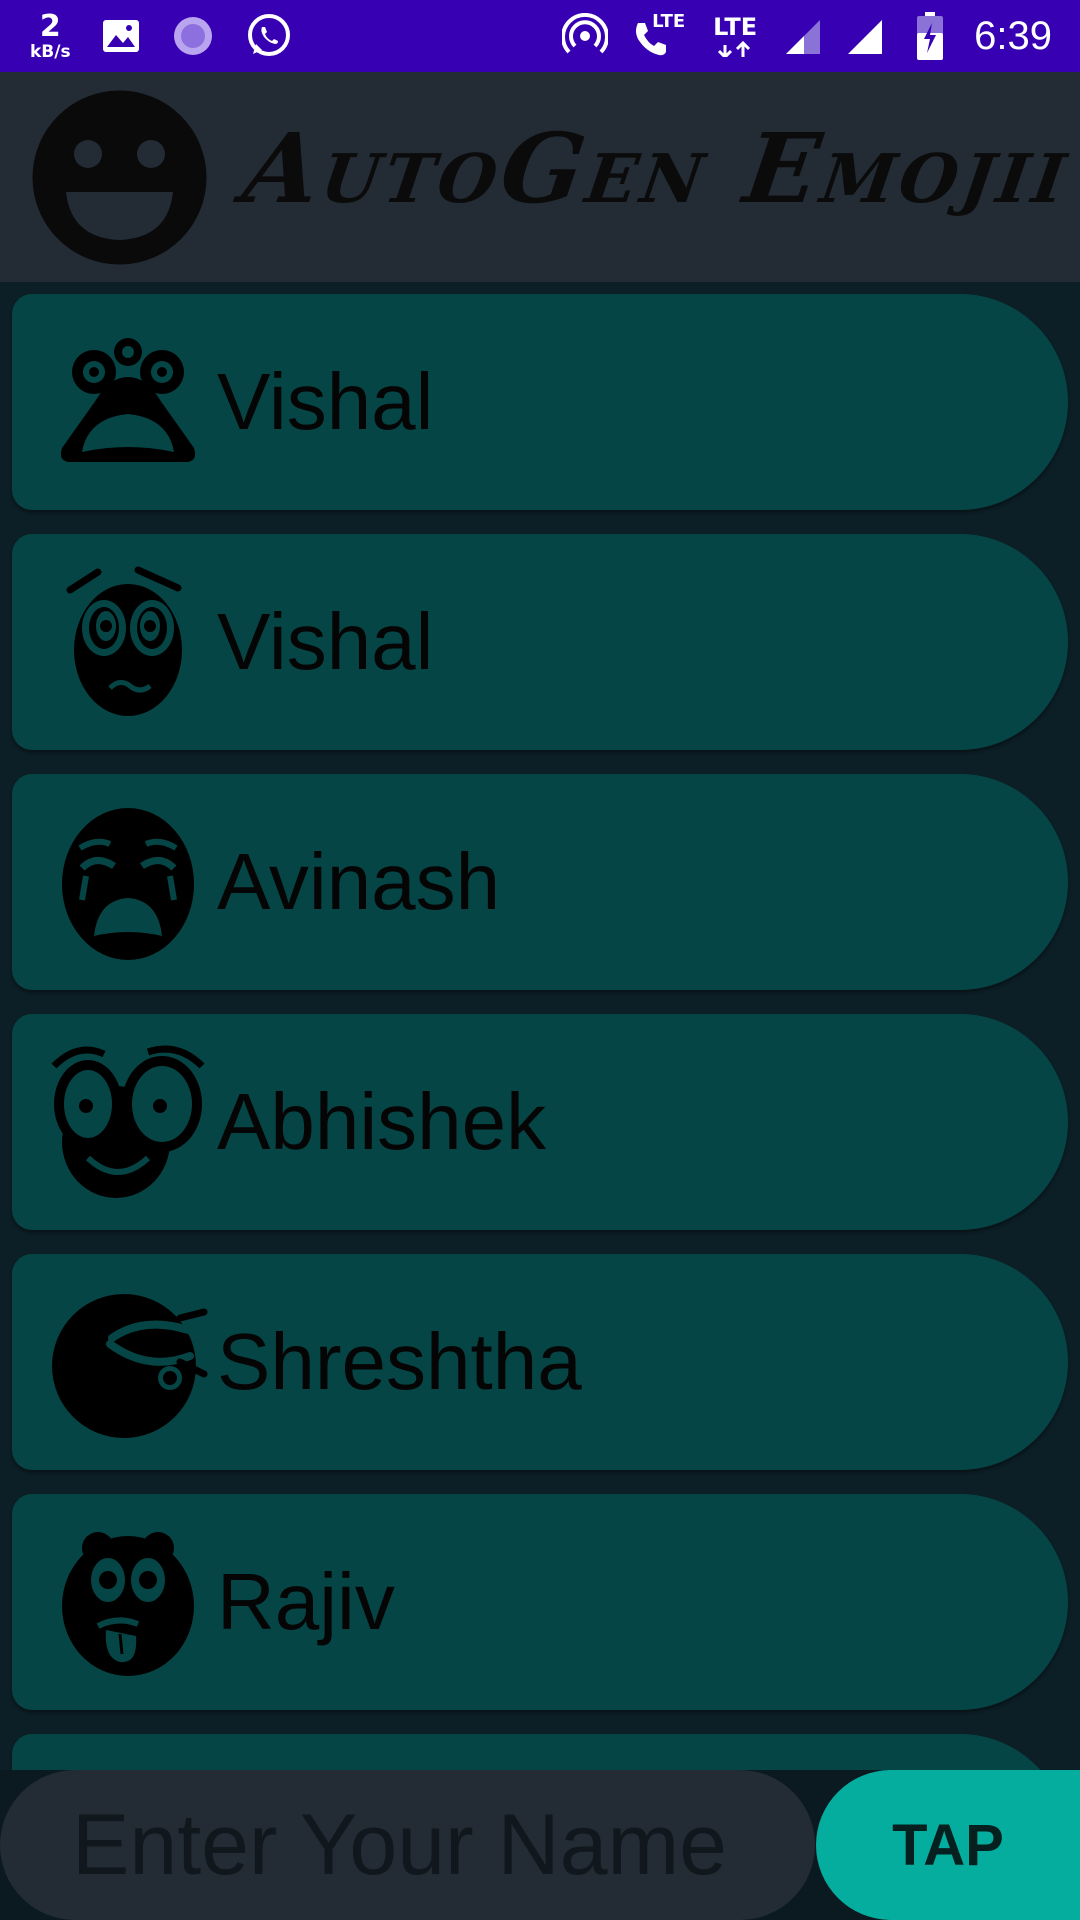 The width and height of the screenshot is (1080, 1920). I want to click on battery-charging-icon, so click(930, 36).